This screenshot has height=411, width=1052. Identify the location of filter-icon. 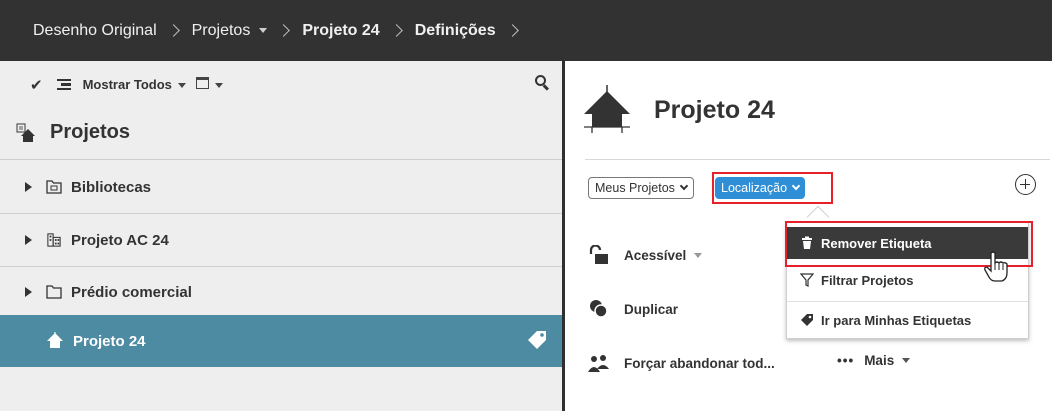
(807, 280).